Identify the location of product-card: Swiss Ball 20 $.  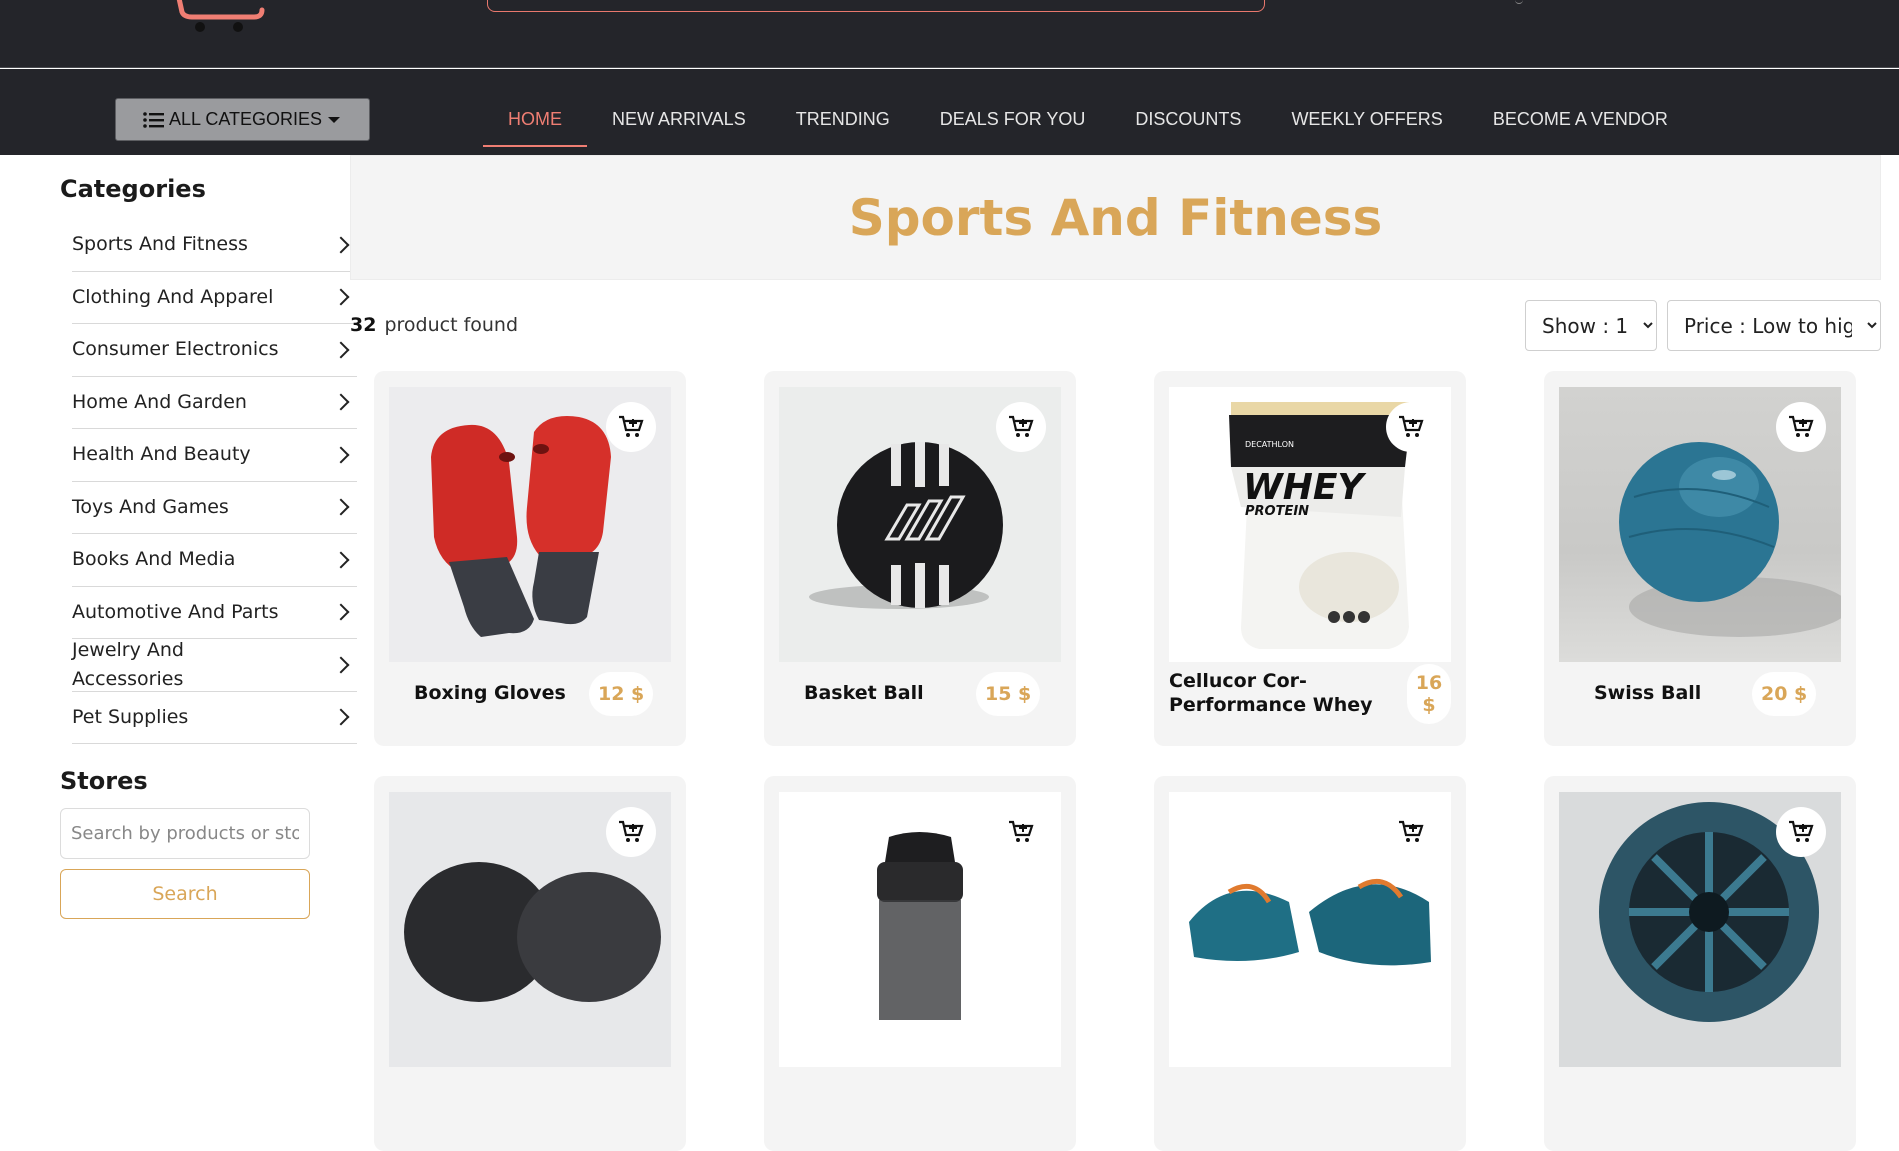
(1700, 558).